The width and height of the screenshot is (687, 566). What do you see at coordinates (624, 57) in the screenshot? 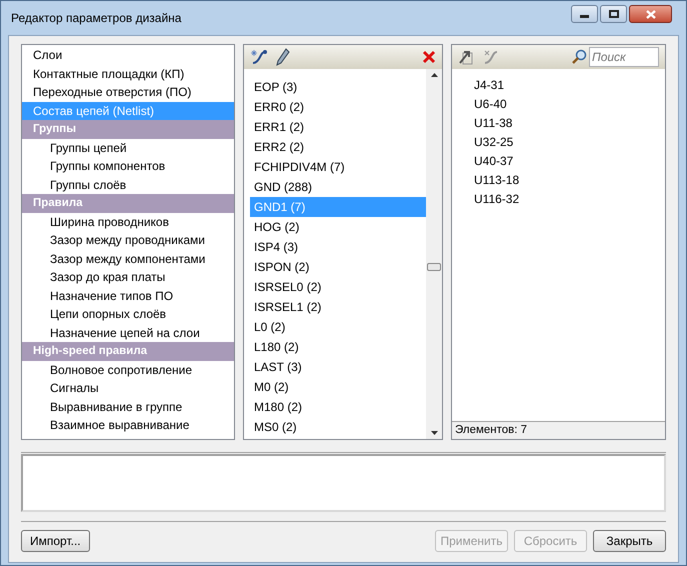
I see `search-field: Поиск` at bounding box center [624, 57].